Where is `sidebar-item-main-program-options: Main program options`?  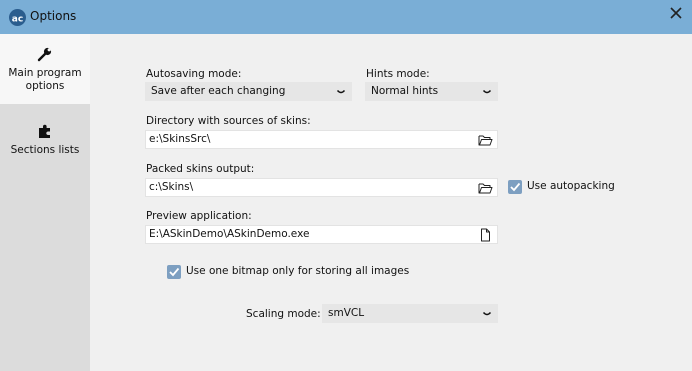 sidebar-item-main-program-options: Main program options is located at coordinates (45, 69).